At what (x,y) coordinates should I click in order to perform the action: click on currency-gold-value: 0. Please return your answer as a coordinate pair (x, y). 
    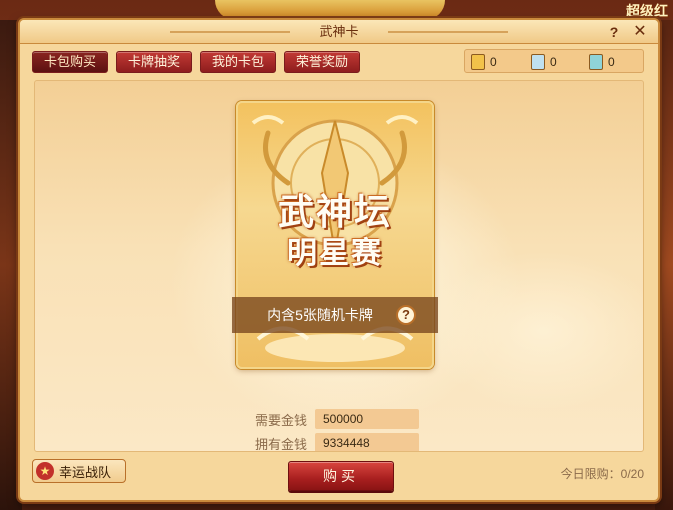
    Looking at the image, I should click on (493, 62).